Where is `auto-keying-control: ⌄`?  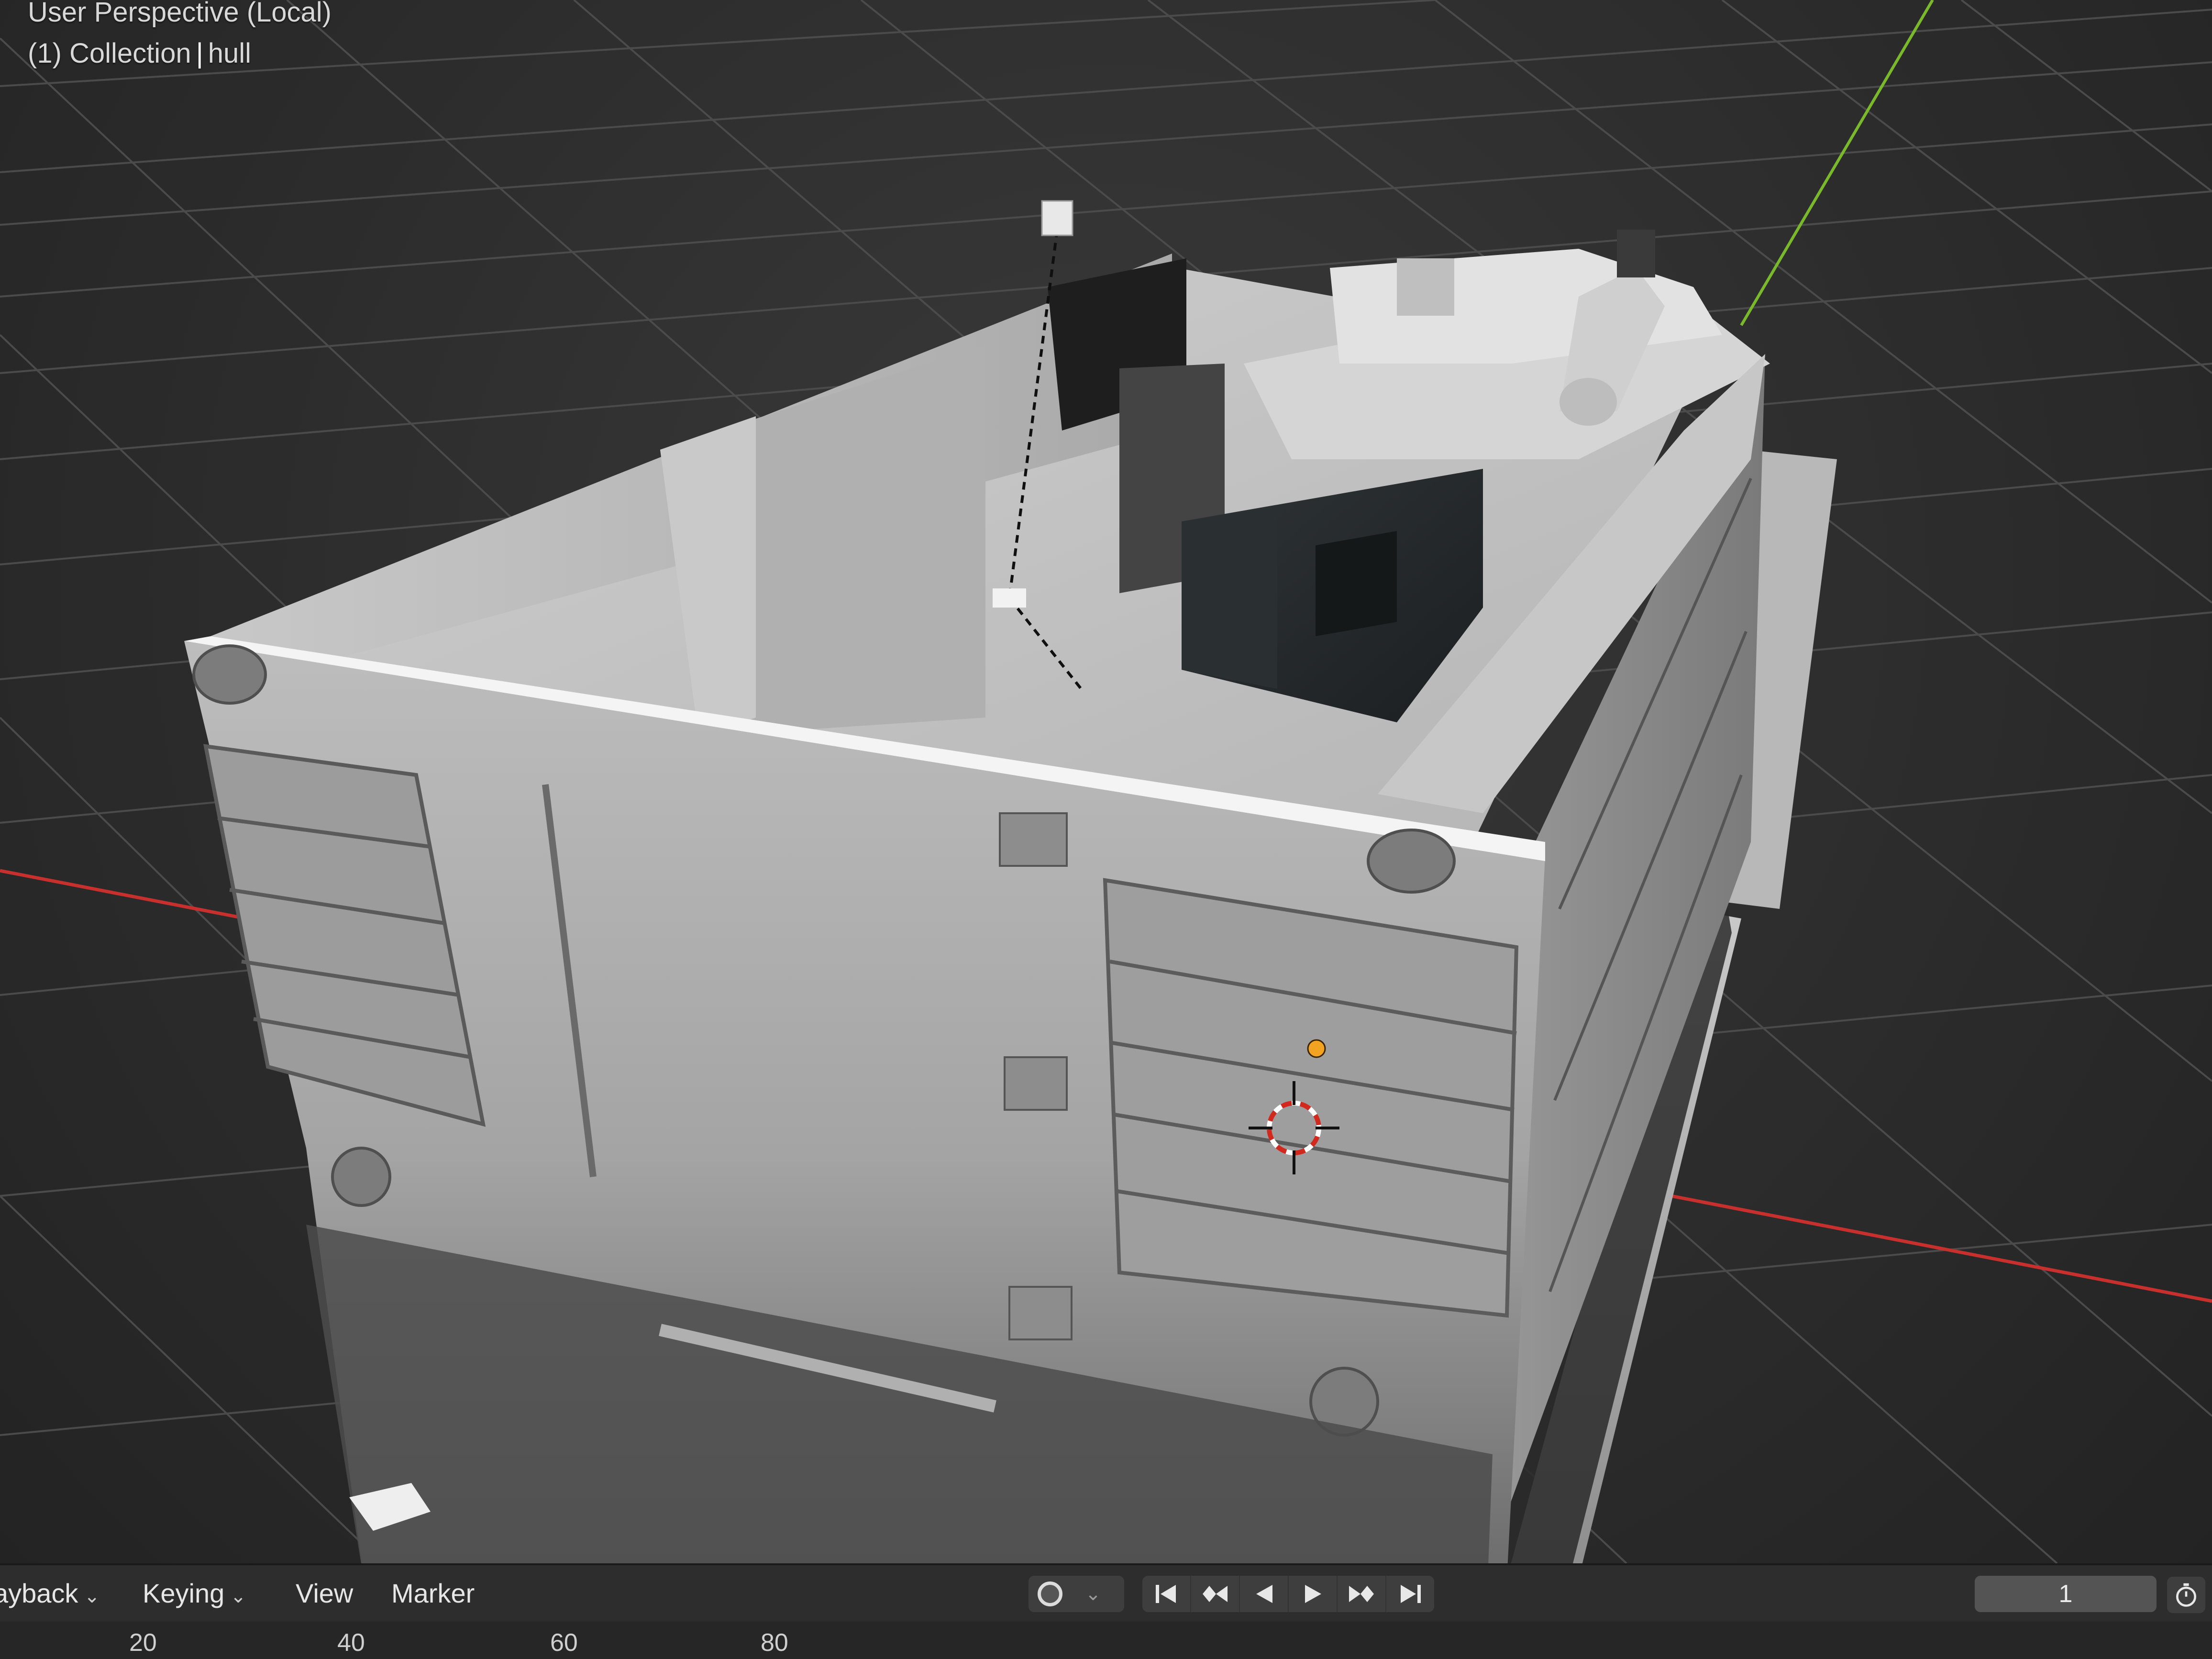 auto-keying-control: ⌄ is located at coordinates (1076, 1594).